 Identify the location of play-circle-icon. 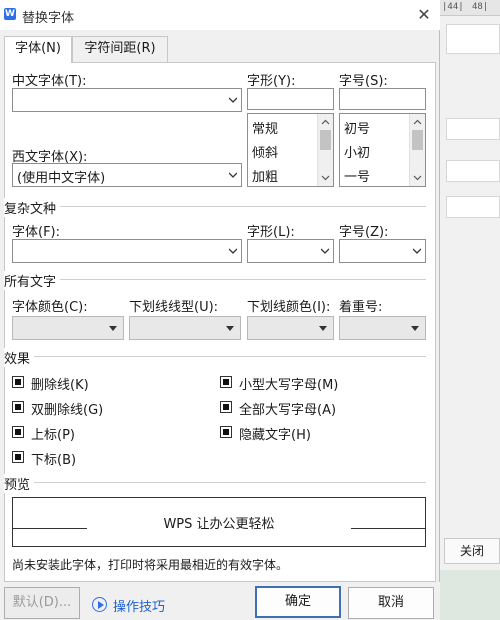
(99, 604).